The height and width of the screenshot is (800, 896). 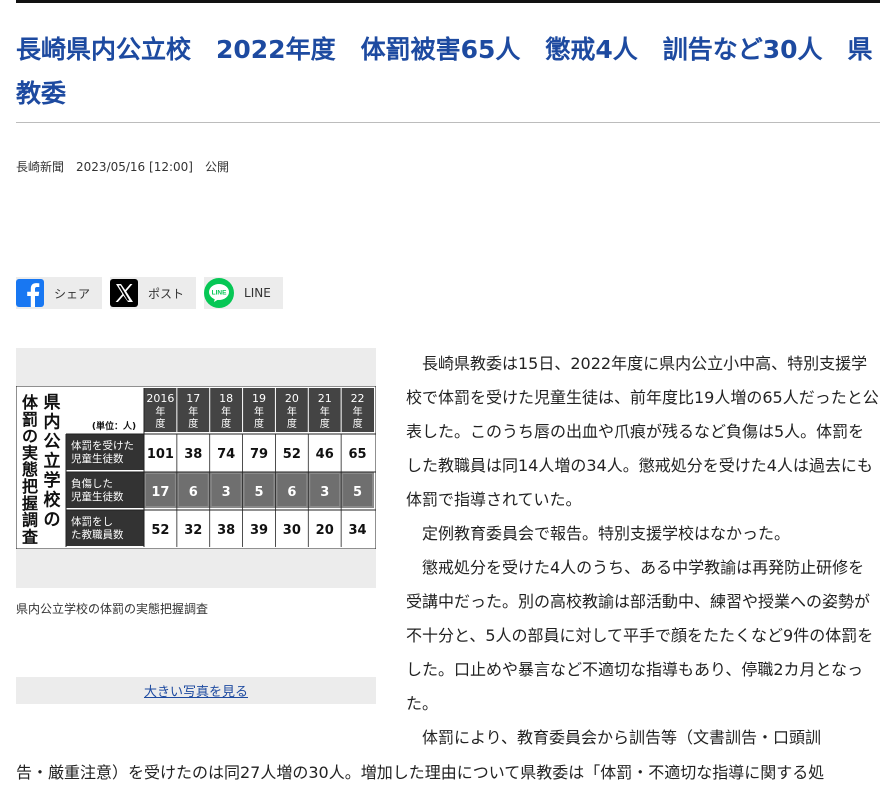 What do you see at coordinates (30, 536) in the screenshot?
I see `table-title-char: 査` at bounding box center [30, 536].